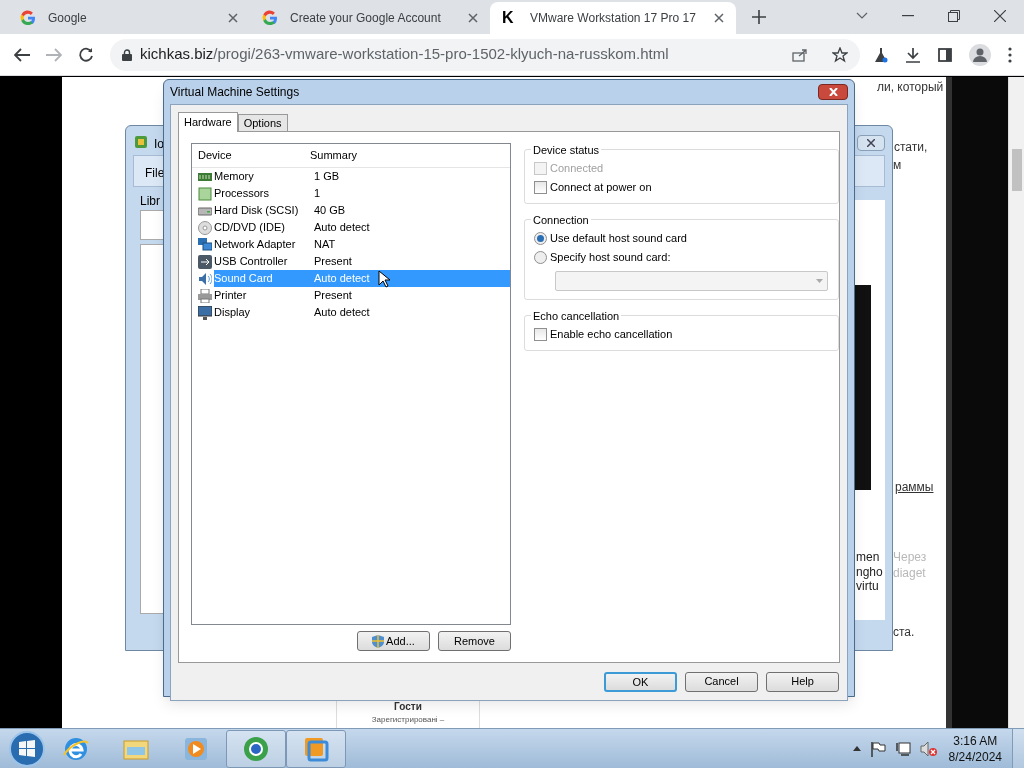 This screenshot has width=1024, height=768. I want to click on dialog-button: Help, so click(802, 681).